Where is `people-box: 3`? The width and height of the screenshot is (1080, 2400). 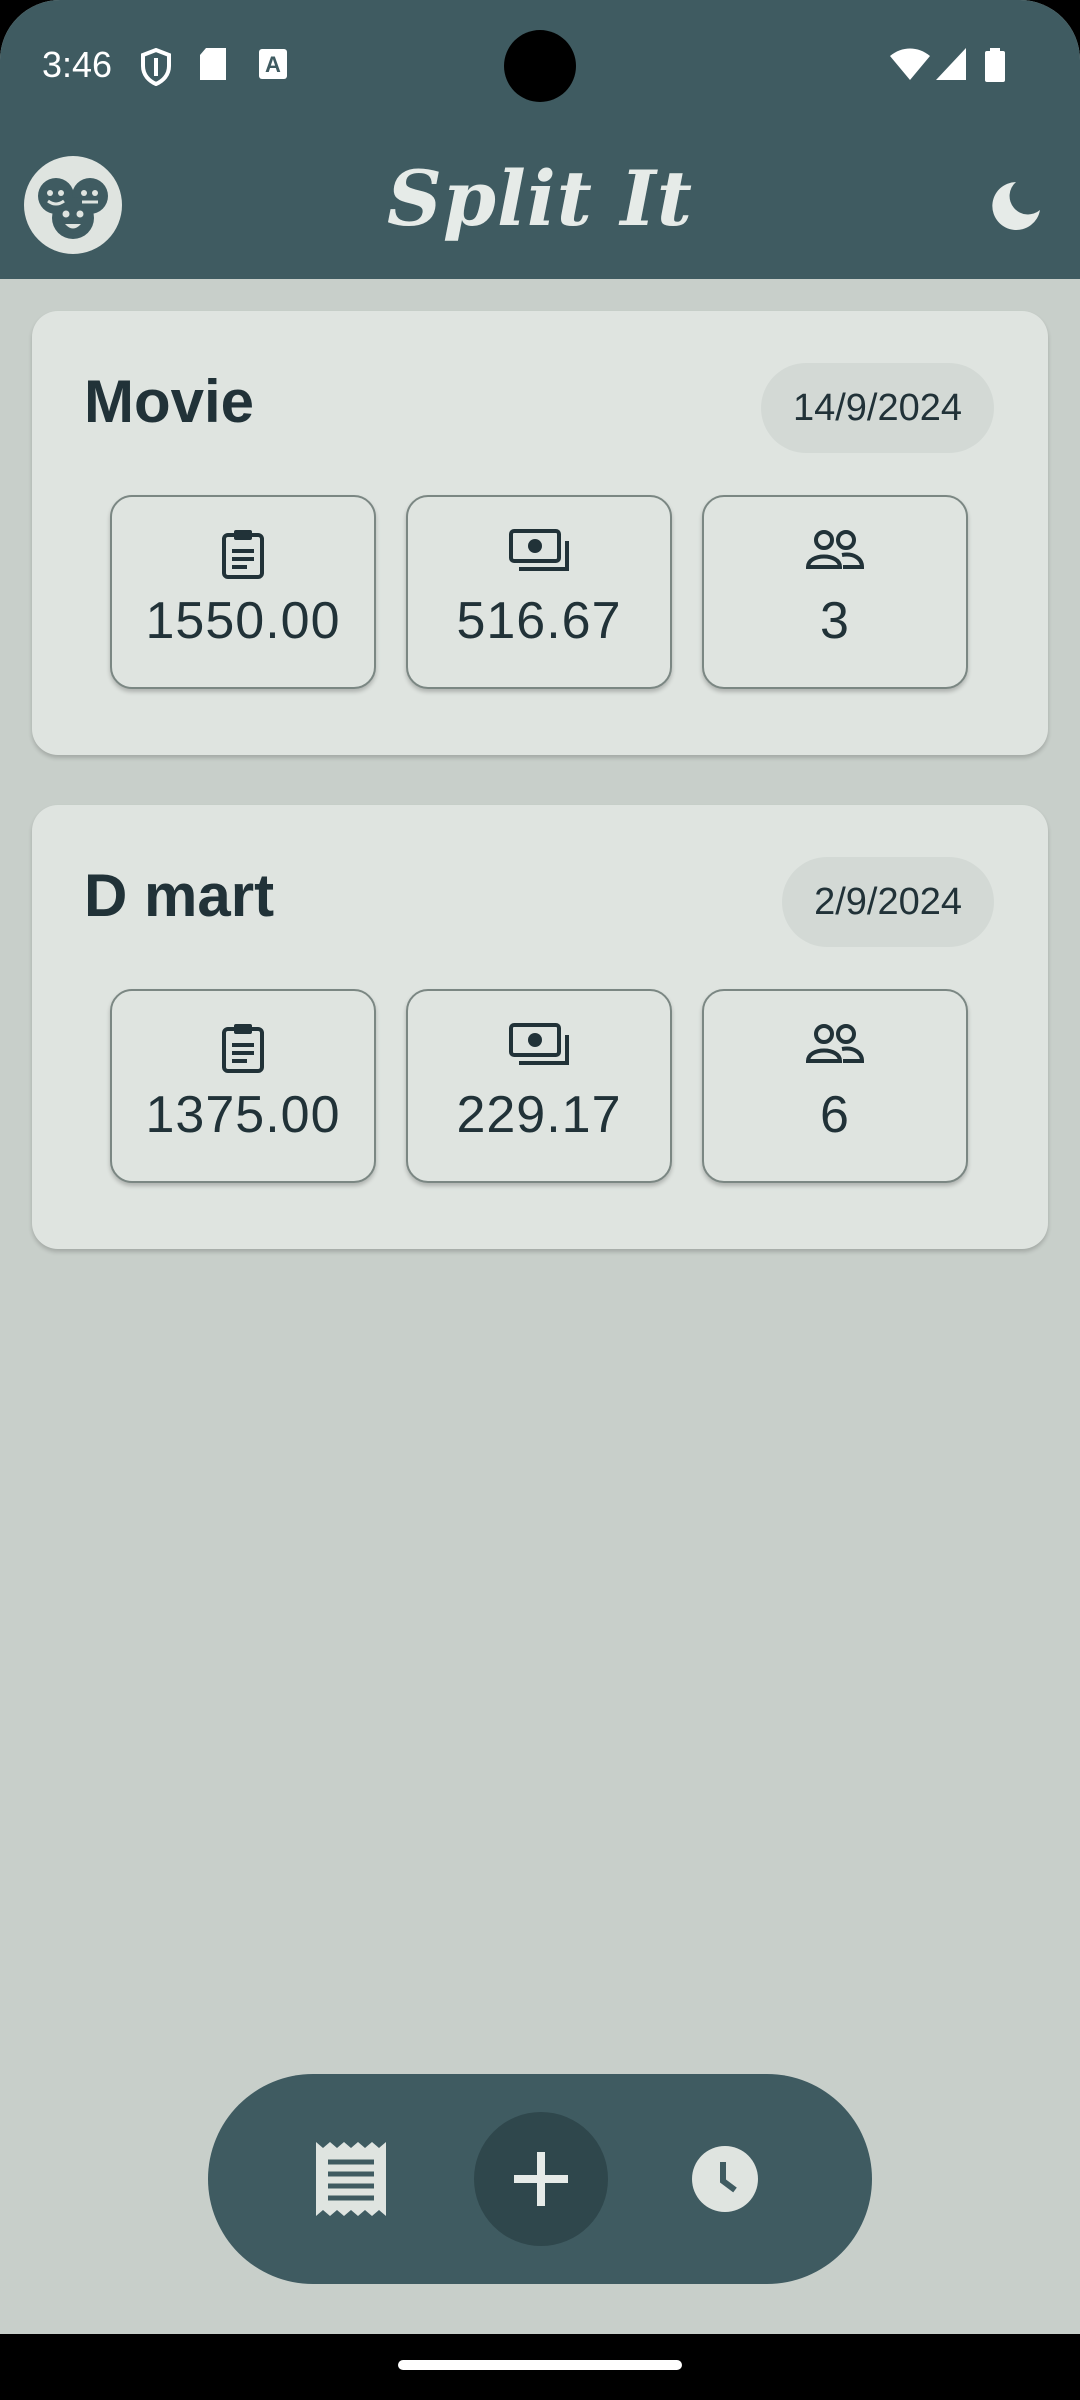 people-box: 3 is located at coordinates (835, 592).